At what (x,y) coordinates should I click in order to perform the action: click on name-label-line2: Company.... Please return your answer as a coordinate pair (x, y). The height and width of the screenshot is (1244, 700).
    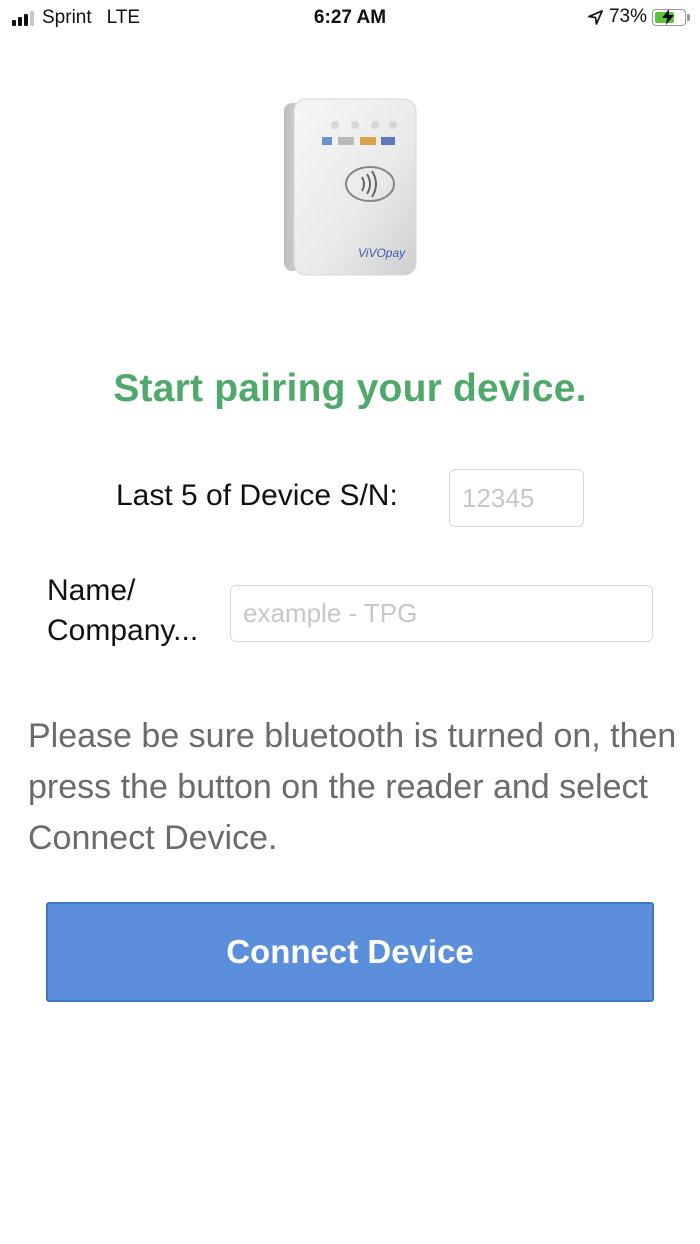
    Looking at the image, I should click on (123, 630).